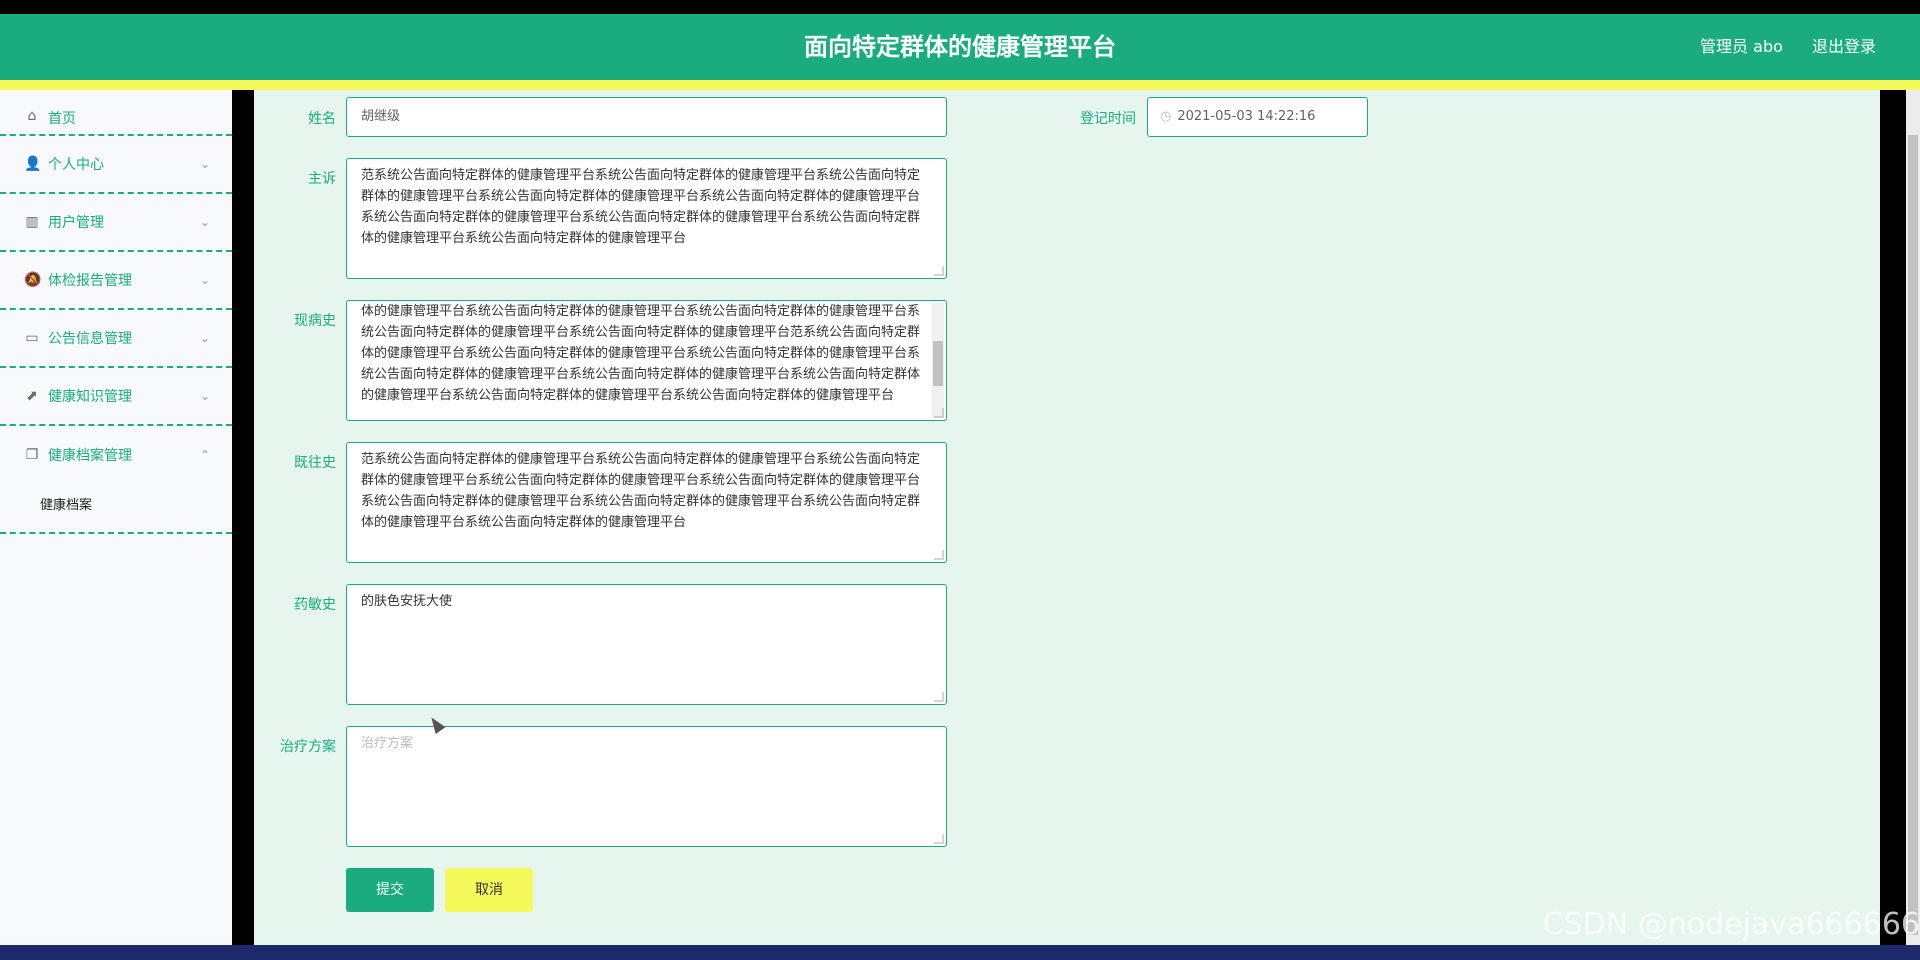 The width and height of the screenshot is (1920, 960). What do you see at coordinates (646, 117) in the screenshot?
I see `name-input: 胡继级` at bounding box center [646, 117].